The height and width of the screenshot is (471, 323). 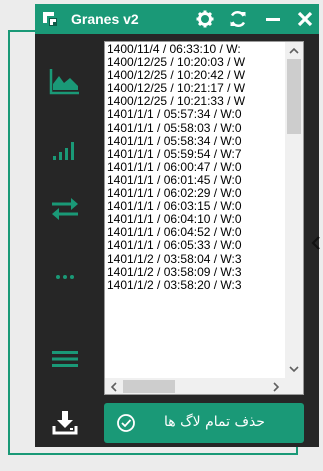 What do you see at coordinates (294, 210) in the screenshot?
I see `vertical-scrollbar` at bounding box center [294, 210].